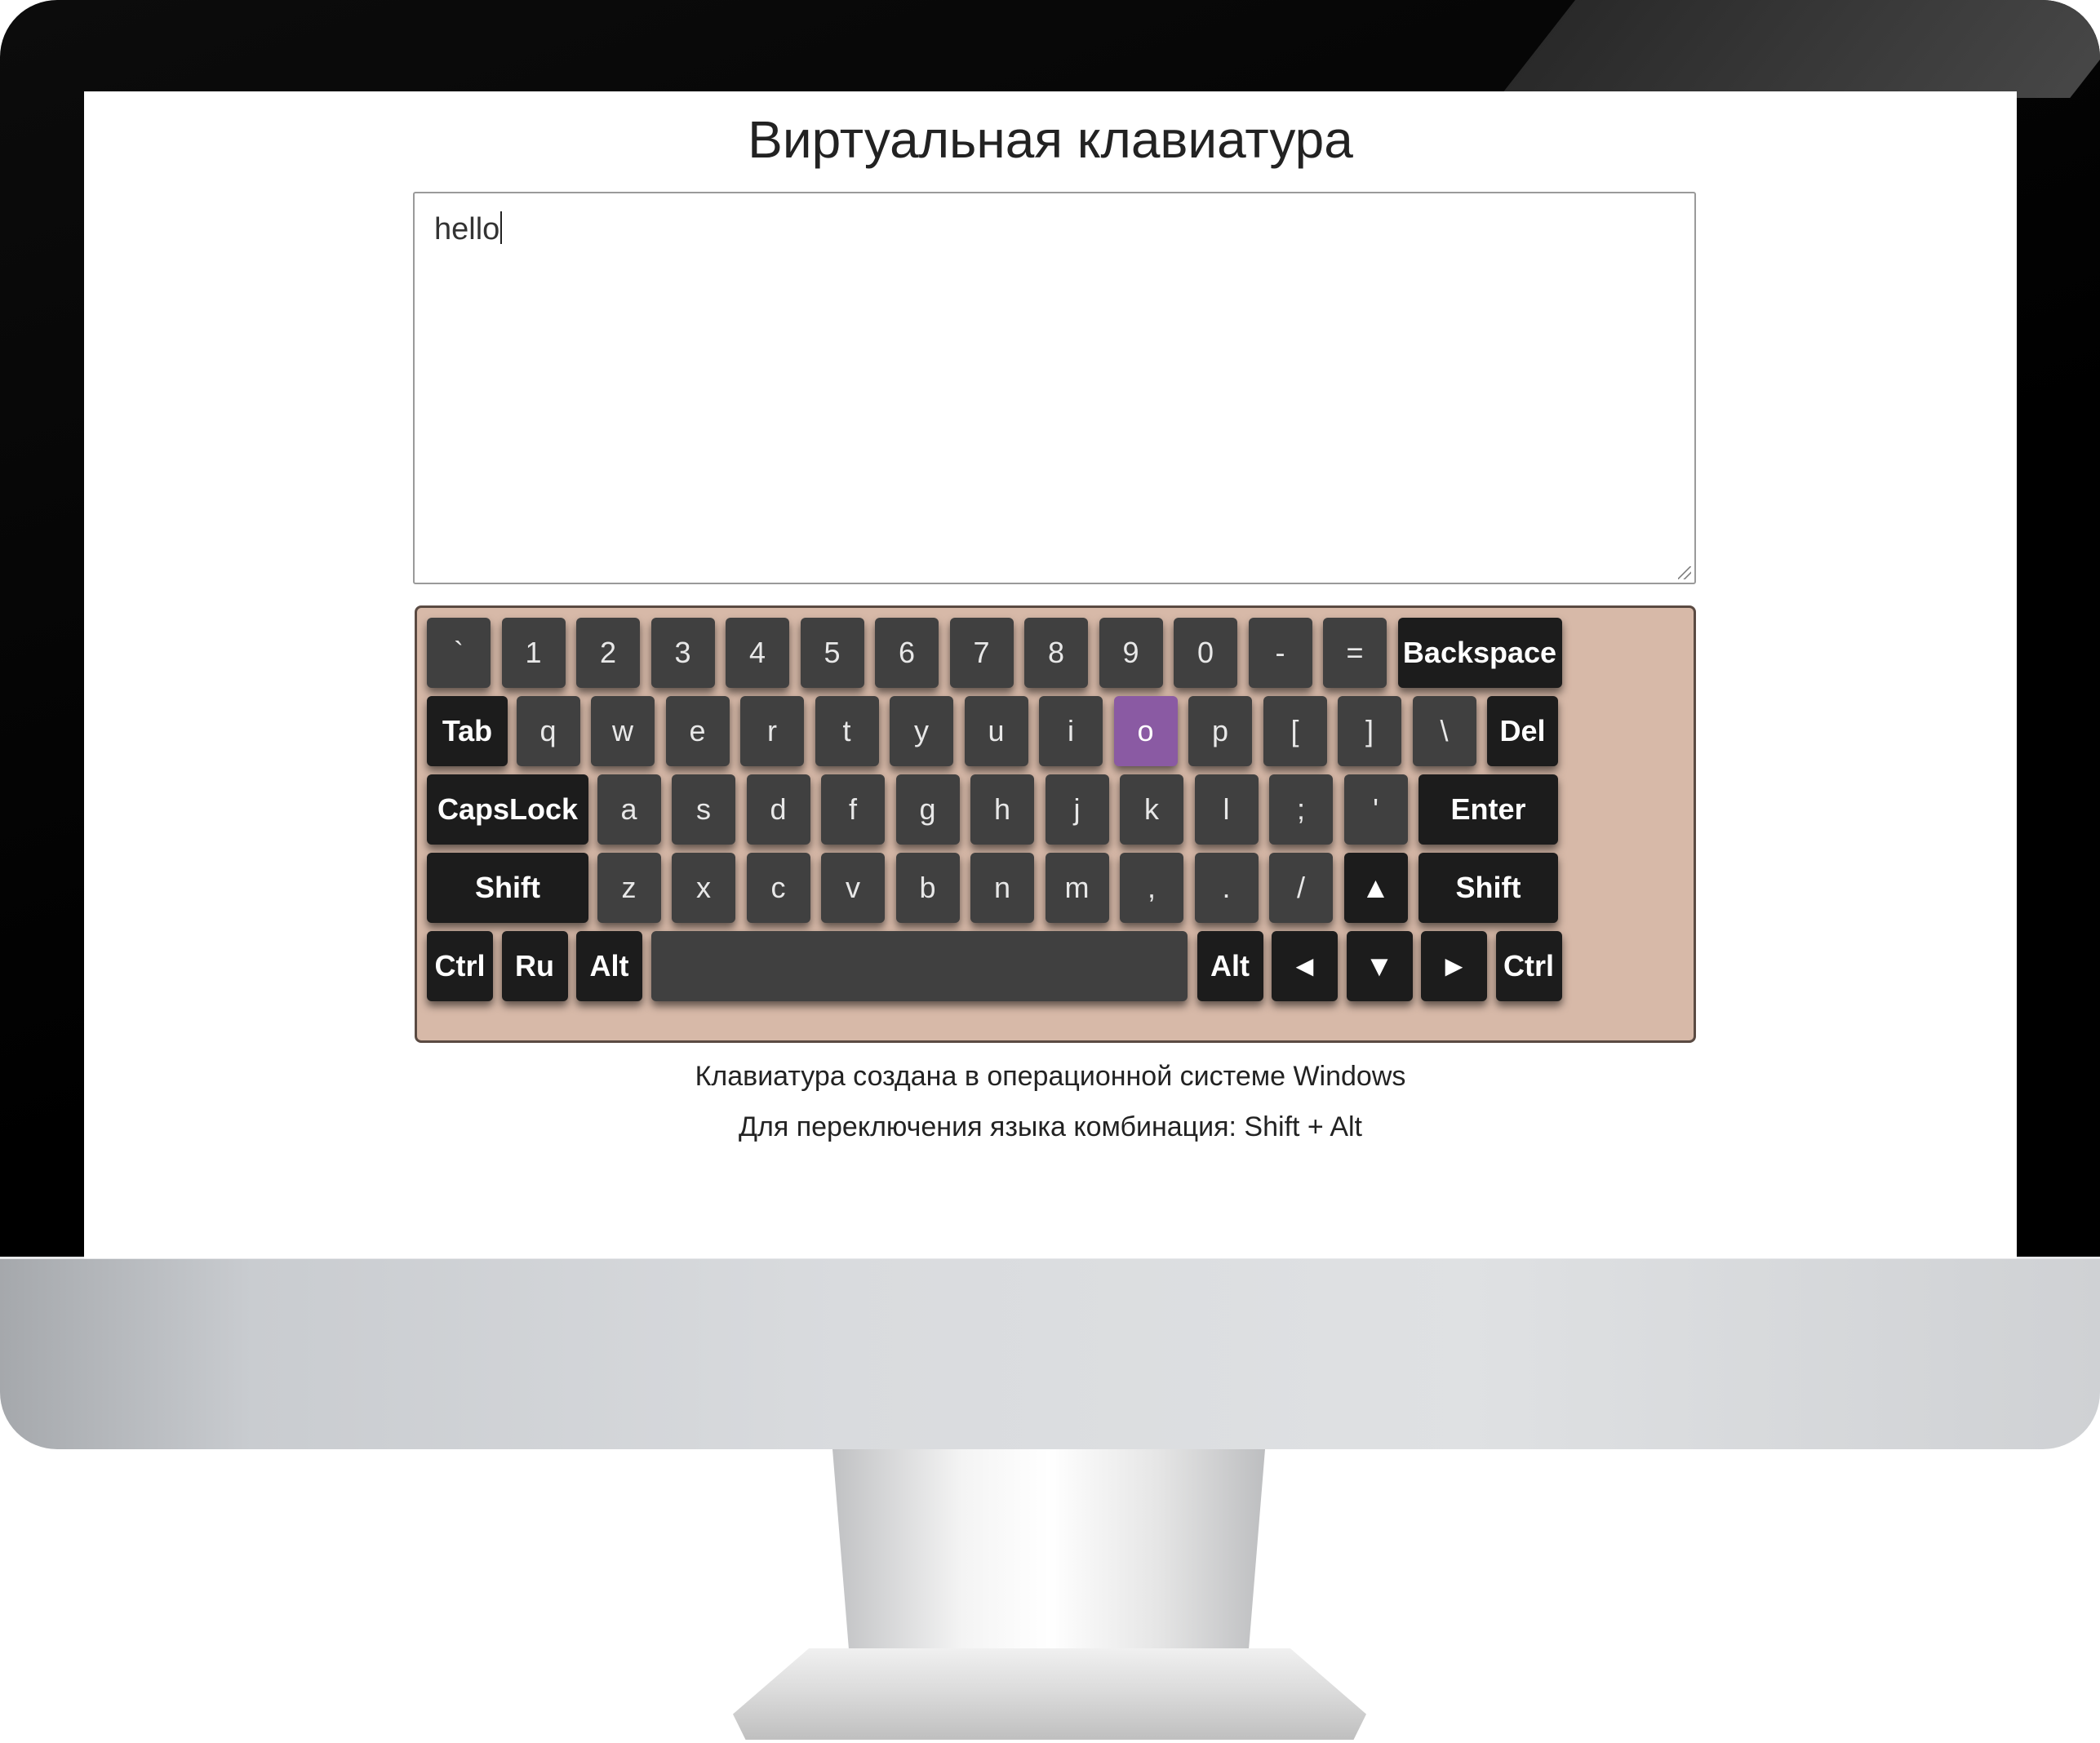 The height and width of the screenshot is (1743, 2100). What do you see at coordinates (548, 731) in the screenshot?
I see `key-q: q` at bounding box center [548, 731].